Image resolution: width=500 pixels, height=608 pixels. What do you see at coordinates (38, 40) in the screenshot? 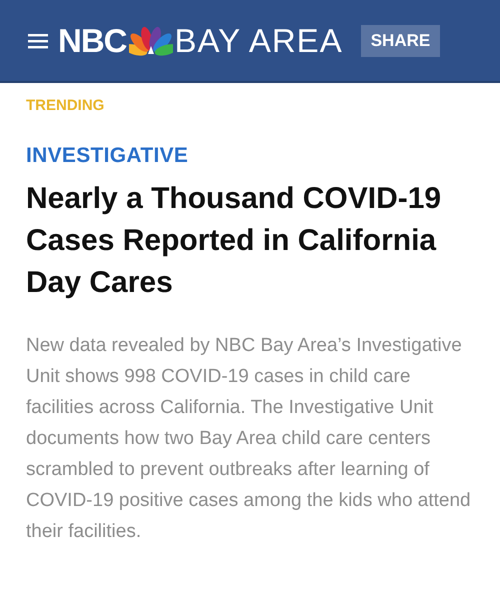
I see `menu-icon` at bounding box center [38, 40].